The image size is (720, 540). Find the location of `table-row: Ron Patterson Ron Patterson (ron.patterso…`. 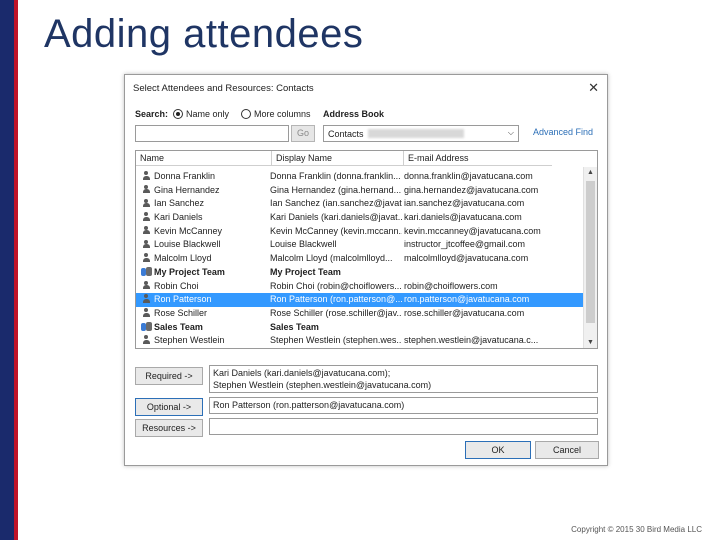

table-row: Ron Patterson Ron Patterson (ron.patterso… is located at coordinates (360, 300).